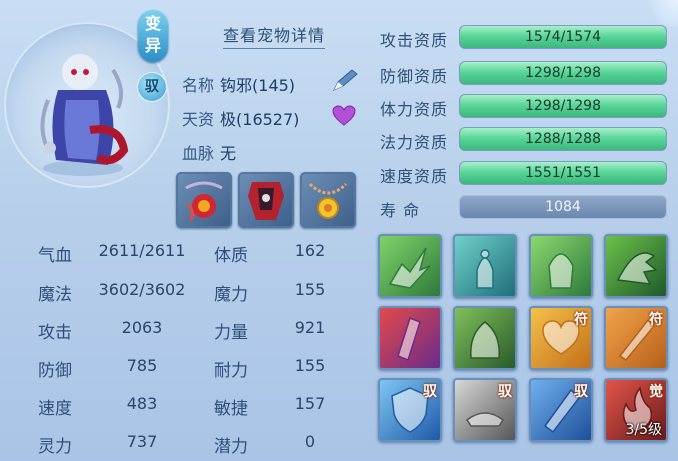  I want to click on aptitude-value: 1288/1288, so click(563, 139).